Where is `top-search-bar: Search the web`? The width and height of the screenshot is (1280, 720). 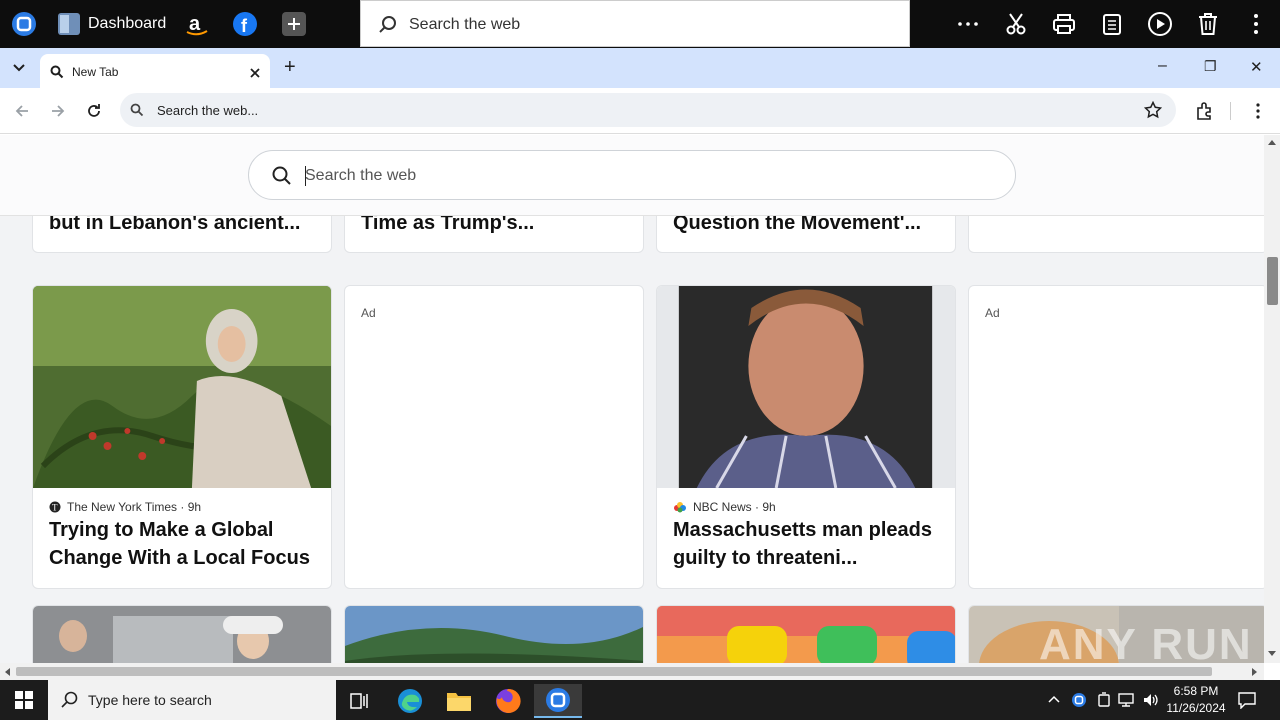 top-search-bar: Search the web is located at coordinates (635, 23).